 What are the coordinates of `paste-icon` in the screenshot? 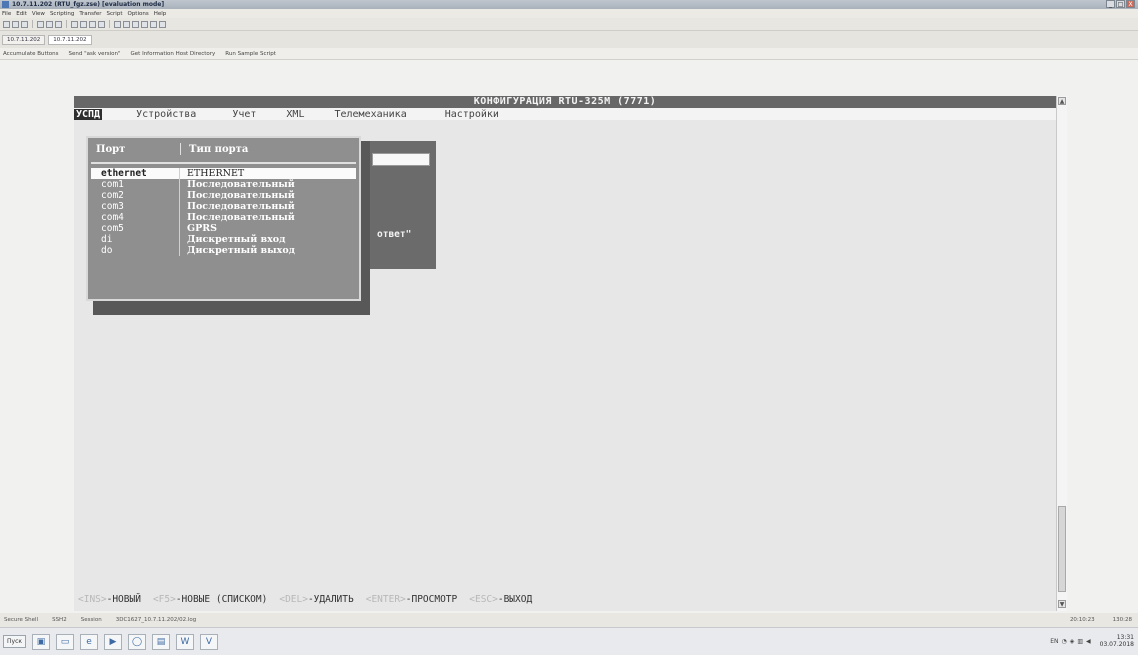 It's located at (74, 24).